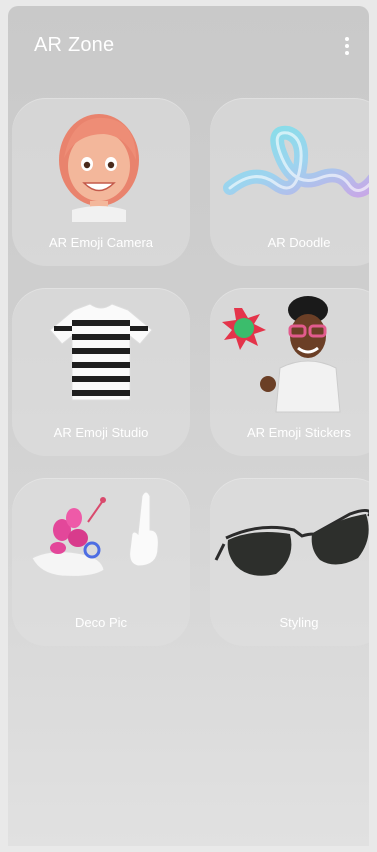 The height and width of the screenshot is (852, 377). Describe the element at coordinates (101, 352) in the screenshot. I see `striped-tshirt-icon` at that location.